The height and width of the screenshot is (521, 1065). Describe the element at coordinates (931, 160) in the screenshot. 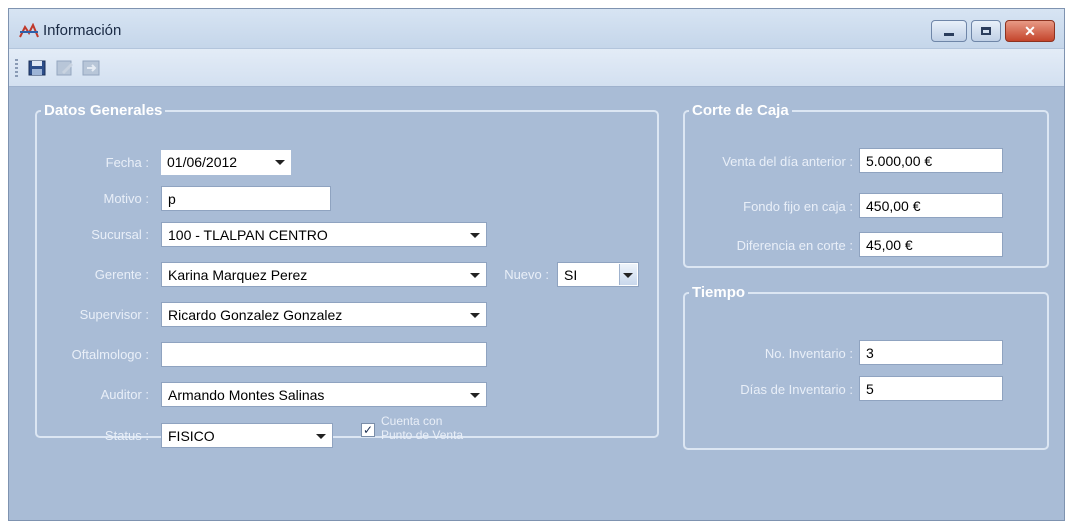

I see `venta-anterior-field: 5.000,00 €` at that location.